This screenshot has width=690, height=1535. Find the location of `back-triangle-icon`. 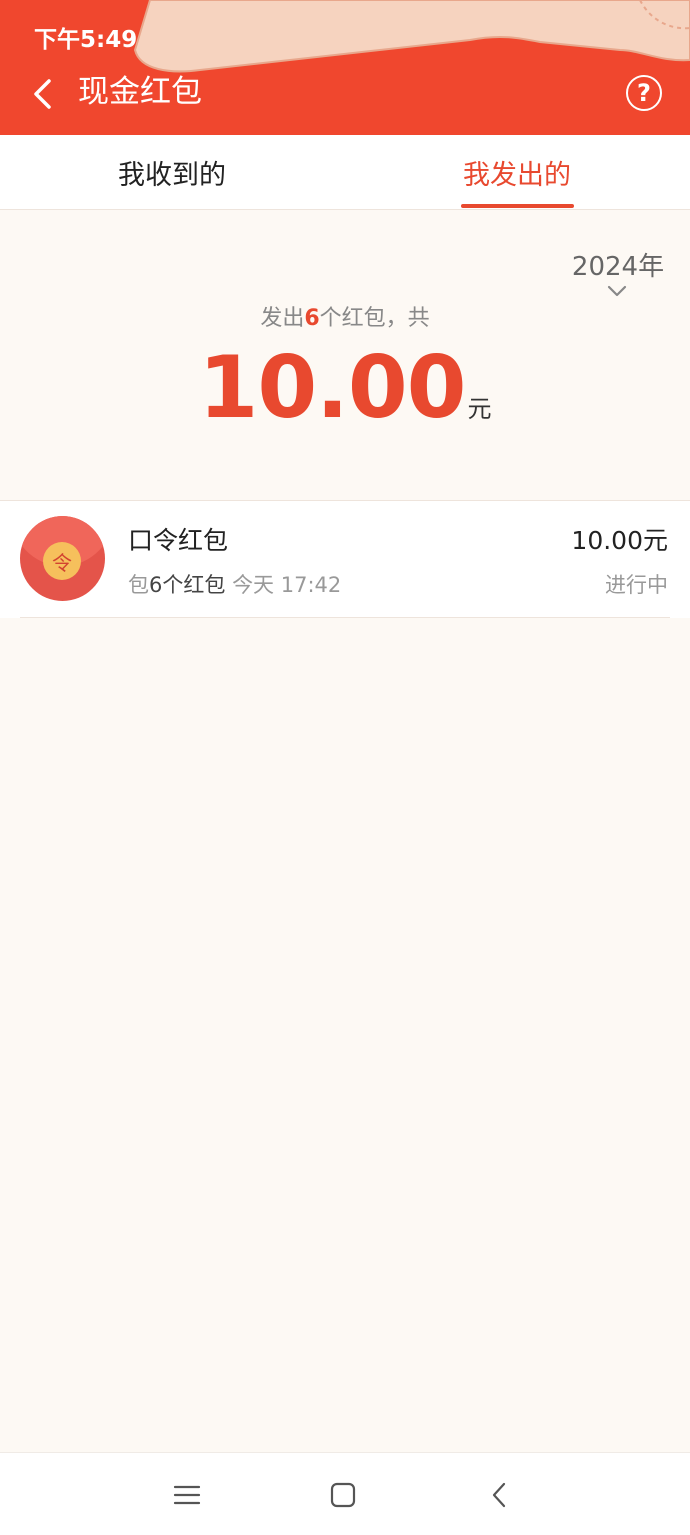

back-triangle-icon is located at coordinates (499, 1495).